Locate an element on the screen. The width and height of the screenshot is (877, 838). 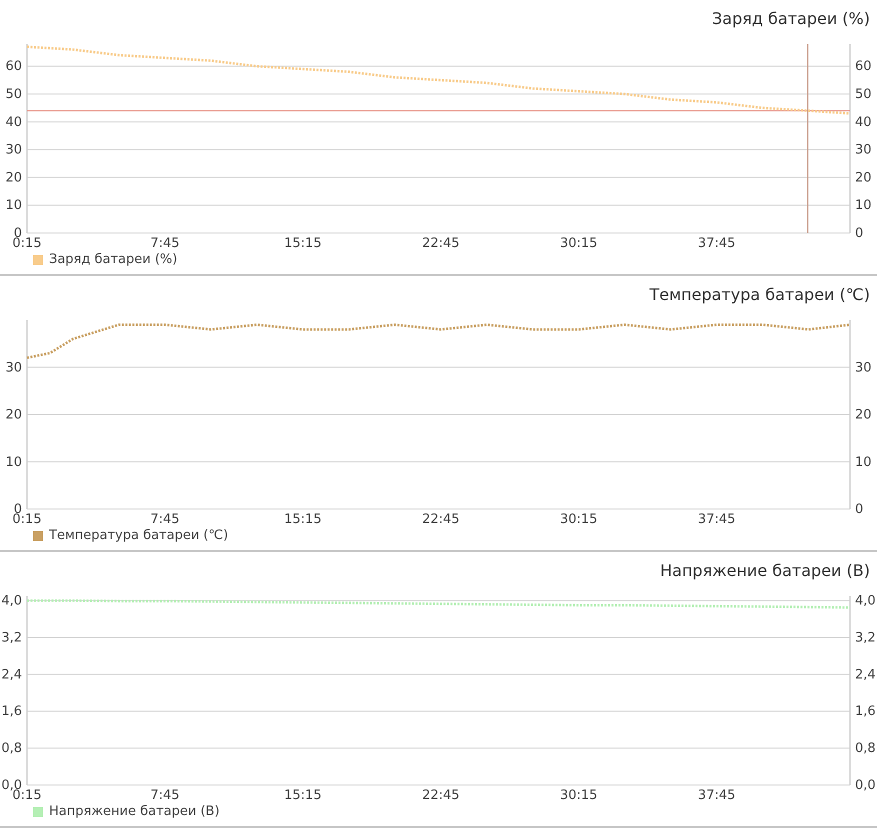
chart-title: Заряд батареи (%) is located at coordinates (791, 19).